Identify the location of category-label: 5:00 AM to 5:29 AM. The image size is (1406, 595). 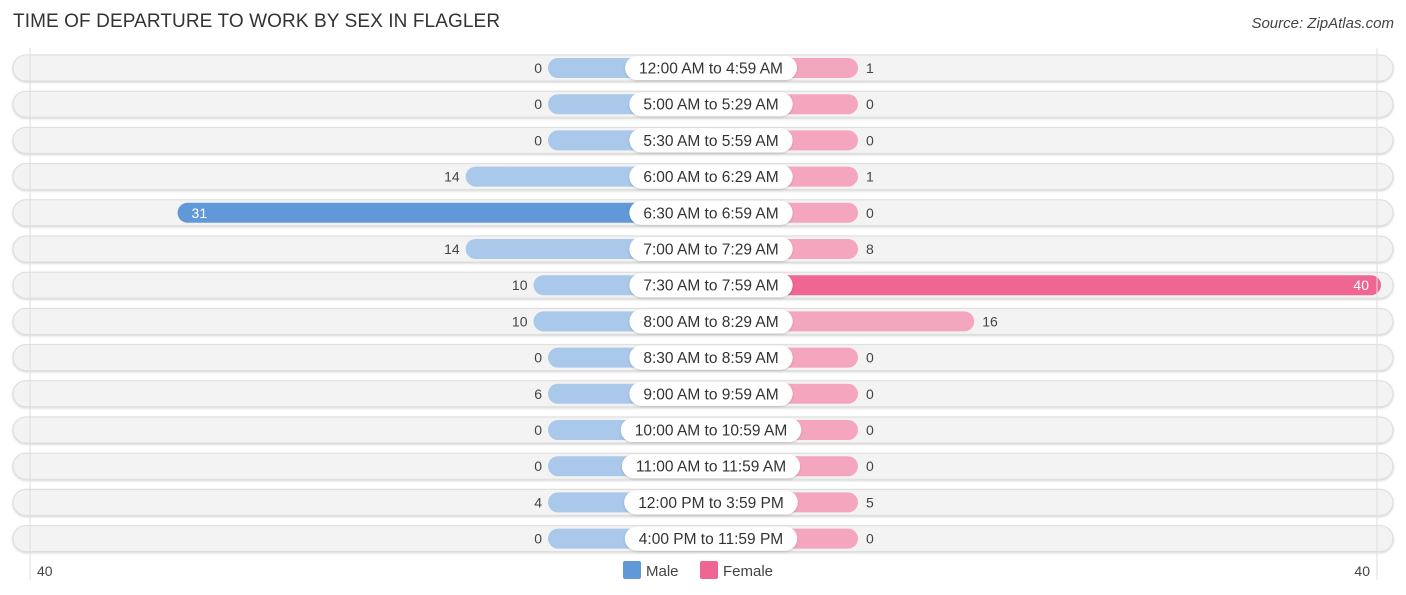
(710, 105).